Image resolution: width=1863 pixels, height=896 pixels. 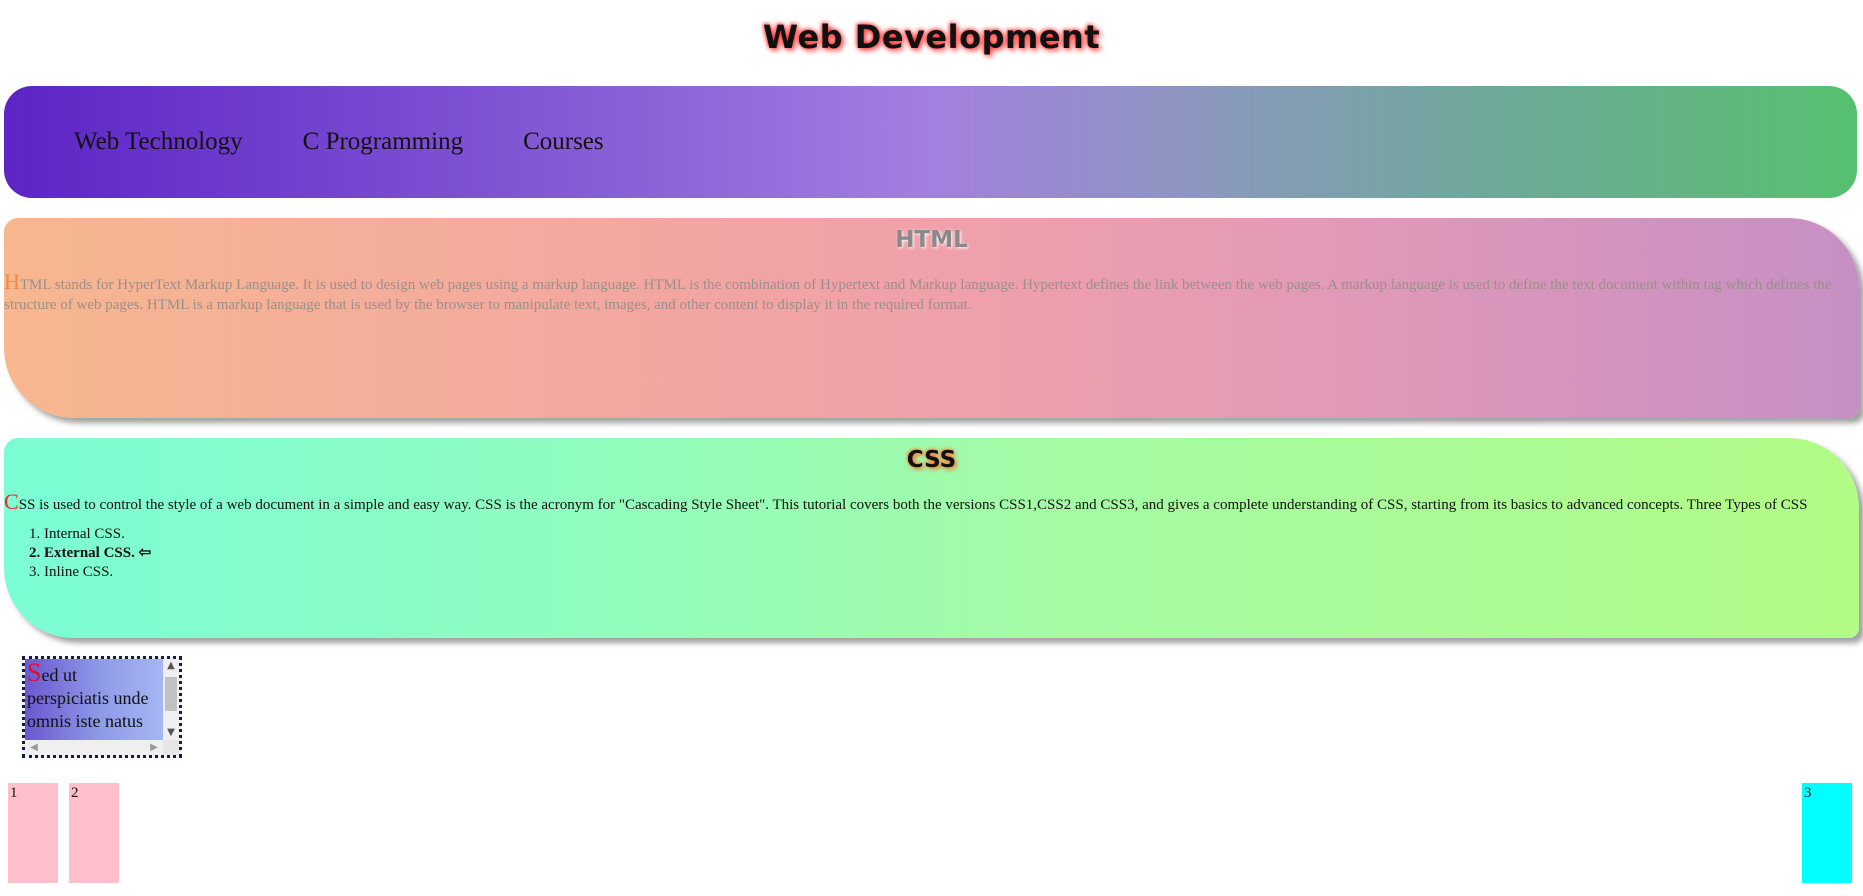 What do you see at coordinates (94, 747) in the screenshot?
I see `horizontal-scrollbar: ◀ ▶` at bounding box center [94, 747].